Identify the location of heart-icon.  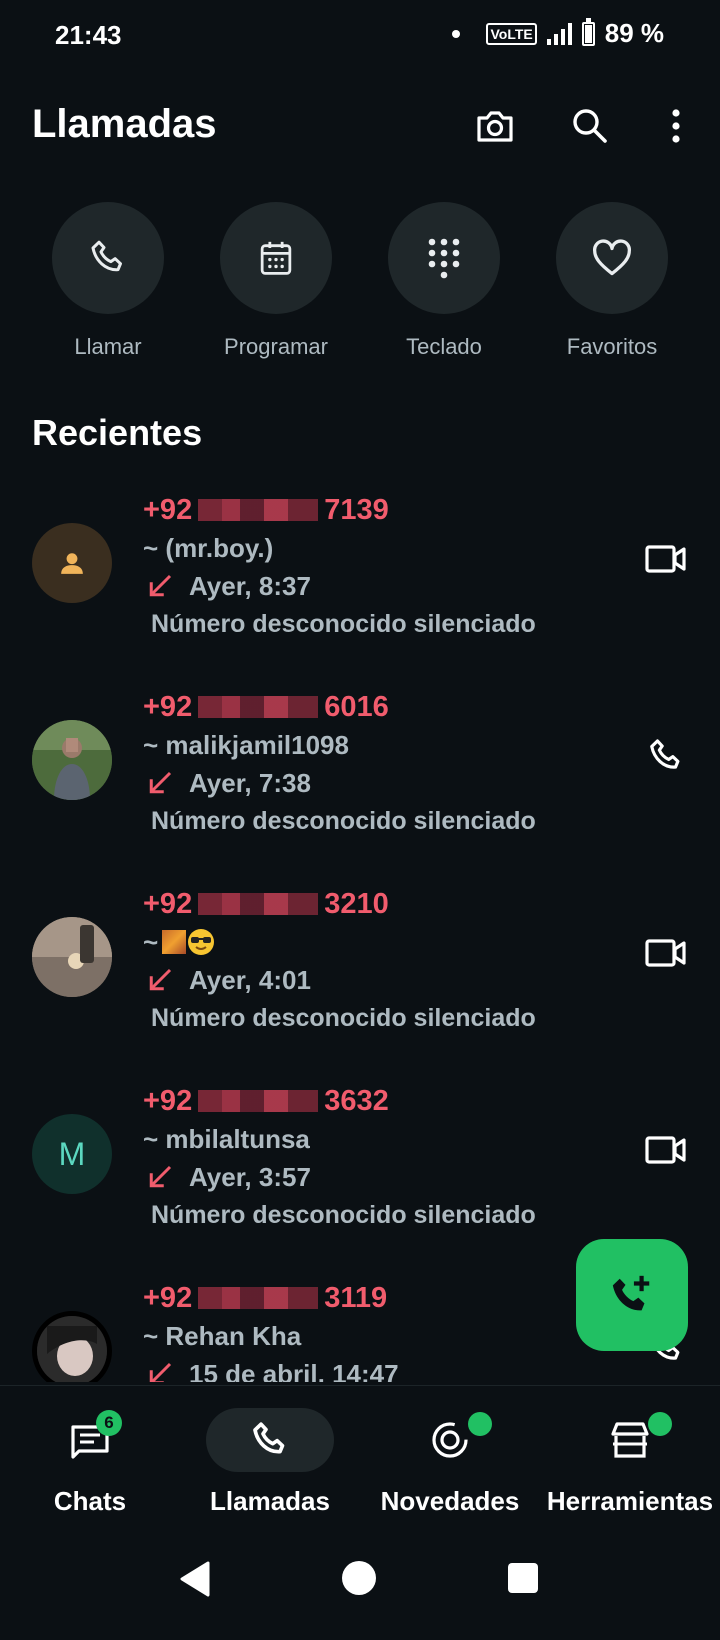
(612, 257).